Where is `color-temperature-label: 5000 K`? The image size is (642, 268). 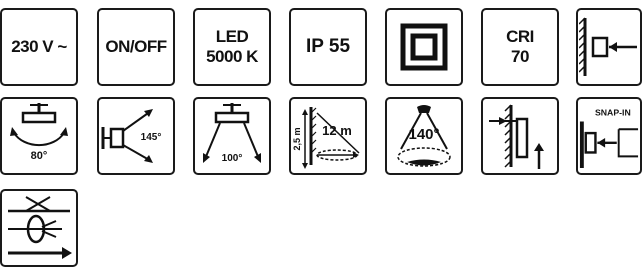 color-temperature-label: 5000 K is located at coordinates (232, 56).